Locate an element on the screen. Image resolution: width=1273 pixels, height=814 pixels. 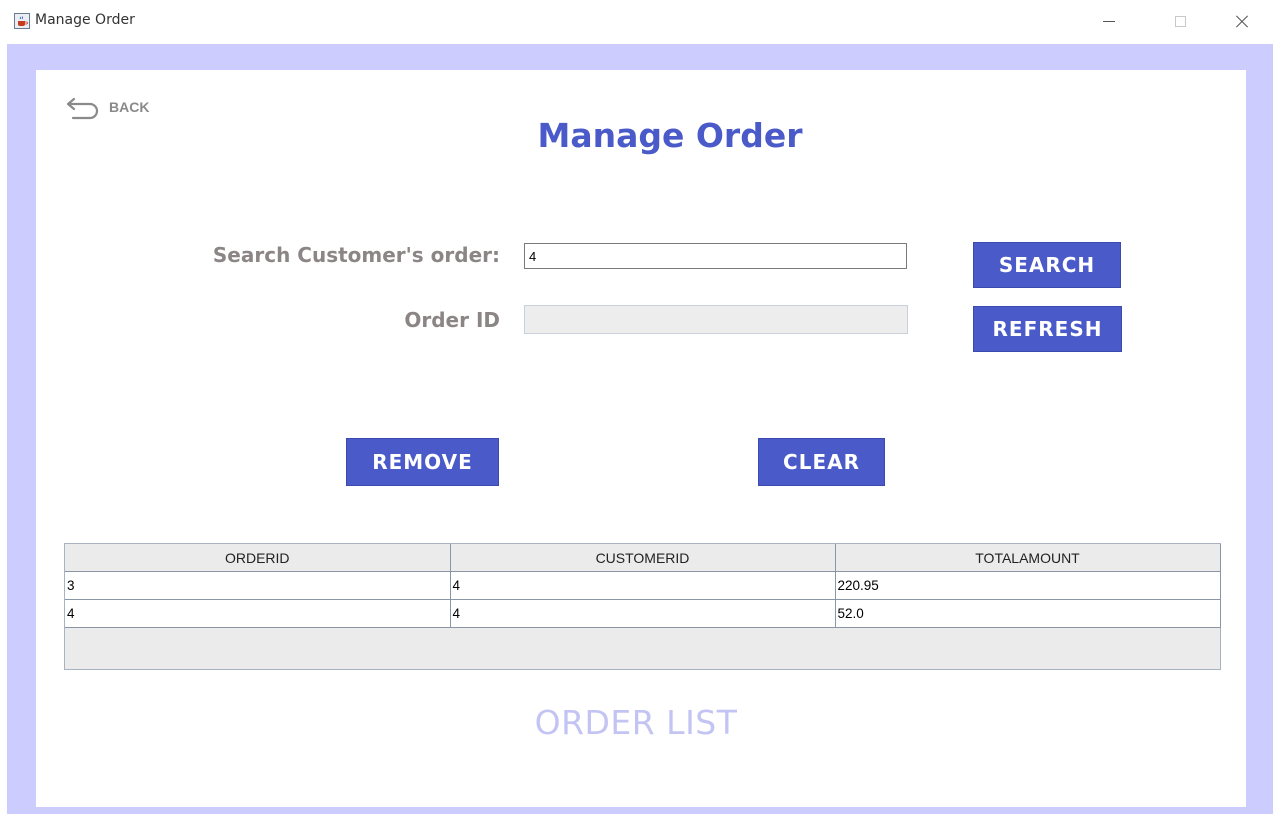
table-cell: 3 is located at coordinates (258, 585).